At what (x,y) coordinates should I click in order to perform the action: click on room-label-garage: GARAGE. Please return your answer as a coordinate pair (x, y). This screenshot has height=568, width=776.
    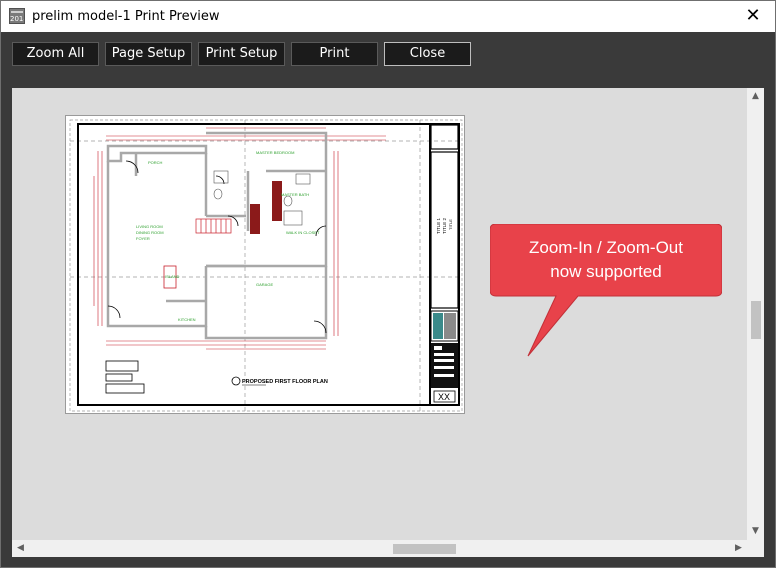
    Looking at the image, I should click on (264, 284).